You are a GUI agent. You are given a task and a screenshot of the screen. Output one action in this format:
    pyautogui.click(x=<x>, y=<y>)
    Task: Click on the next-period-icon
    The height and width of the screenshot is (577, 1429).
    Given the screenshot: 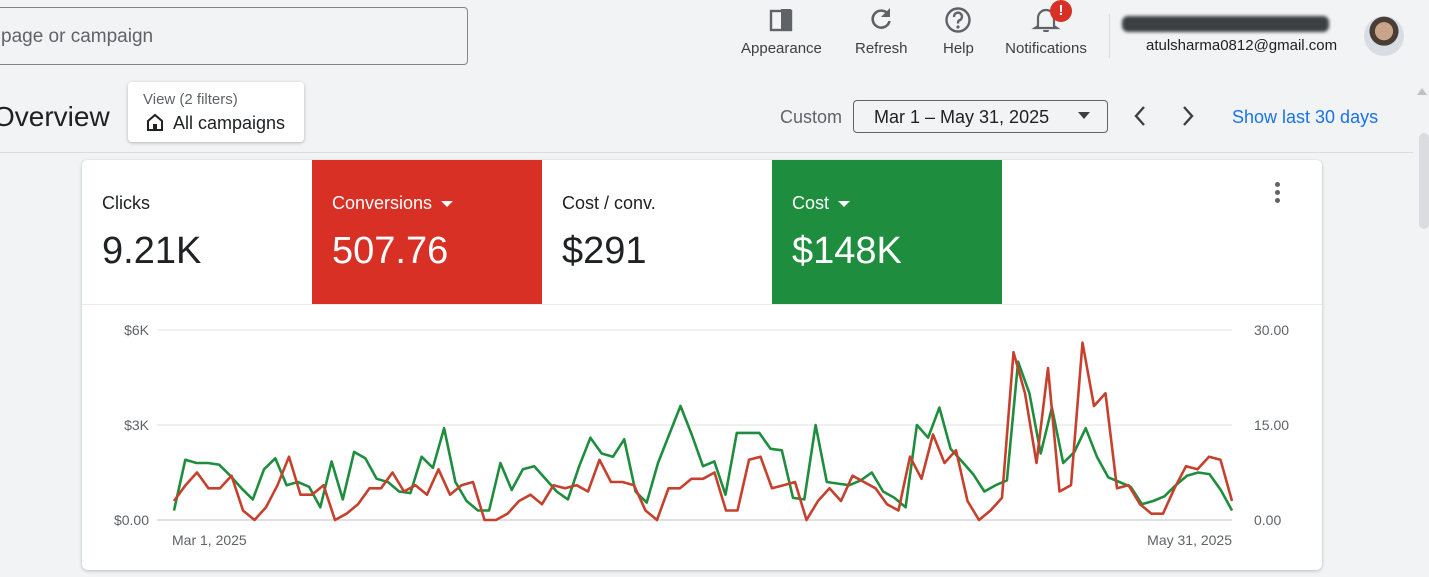 What is the action you would take?
    pyautogui.click(x=1188, y=116)
    